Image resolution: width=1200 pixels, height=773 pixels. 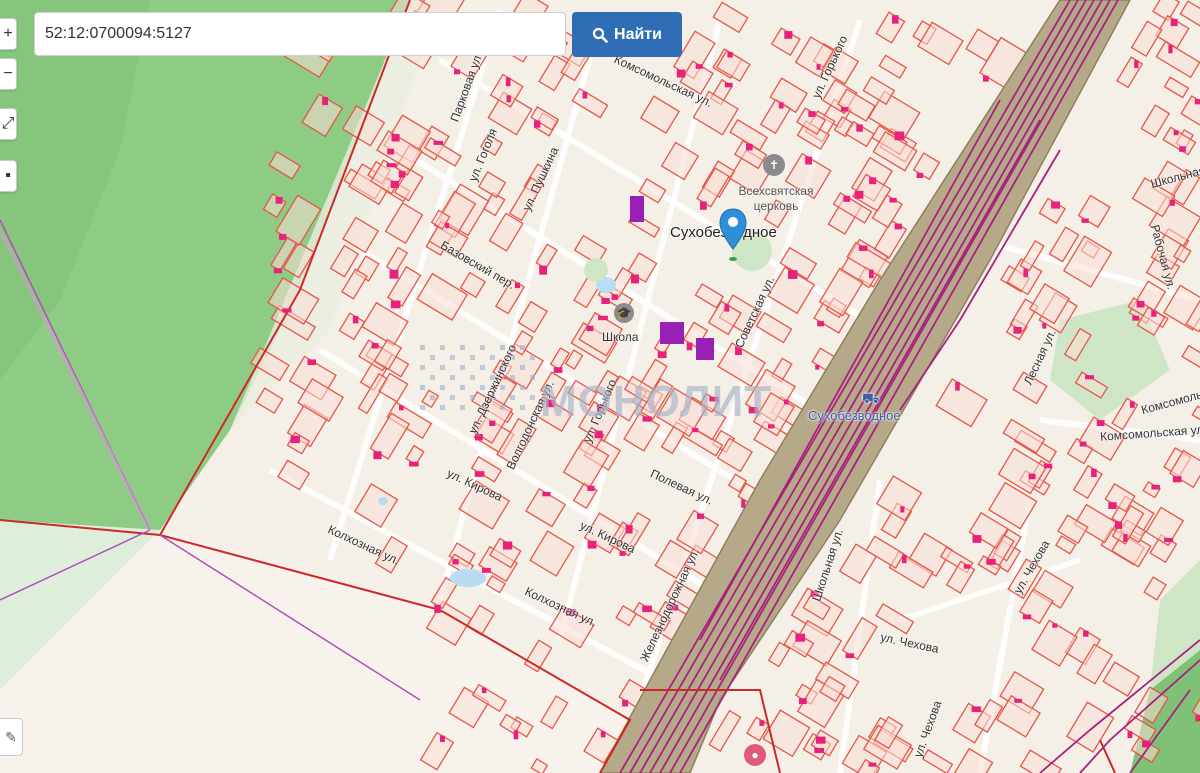 I want to click on zoom-in-button: +, so click(x=8, y=34).